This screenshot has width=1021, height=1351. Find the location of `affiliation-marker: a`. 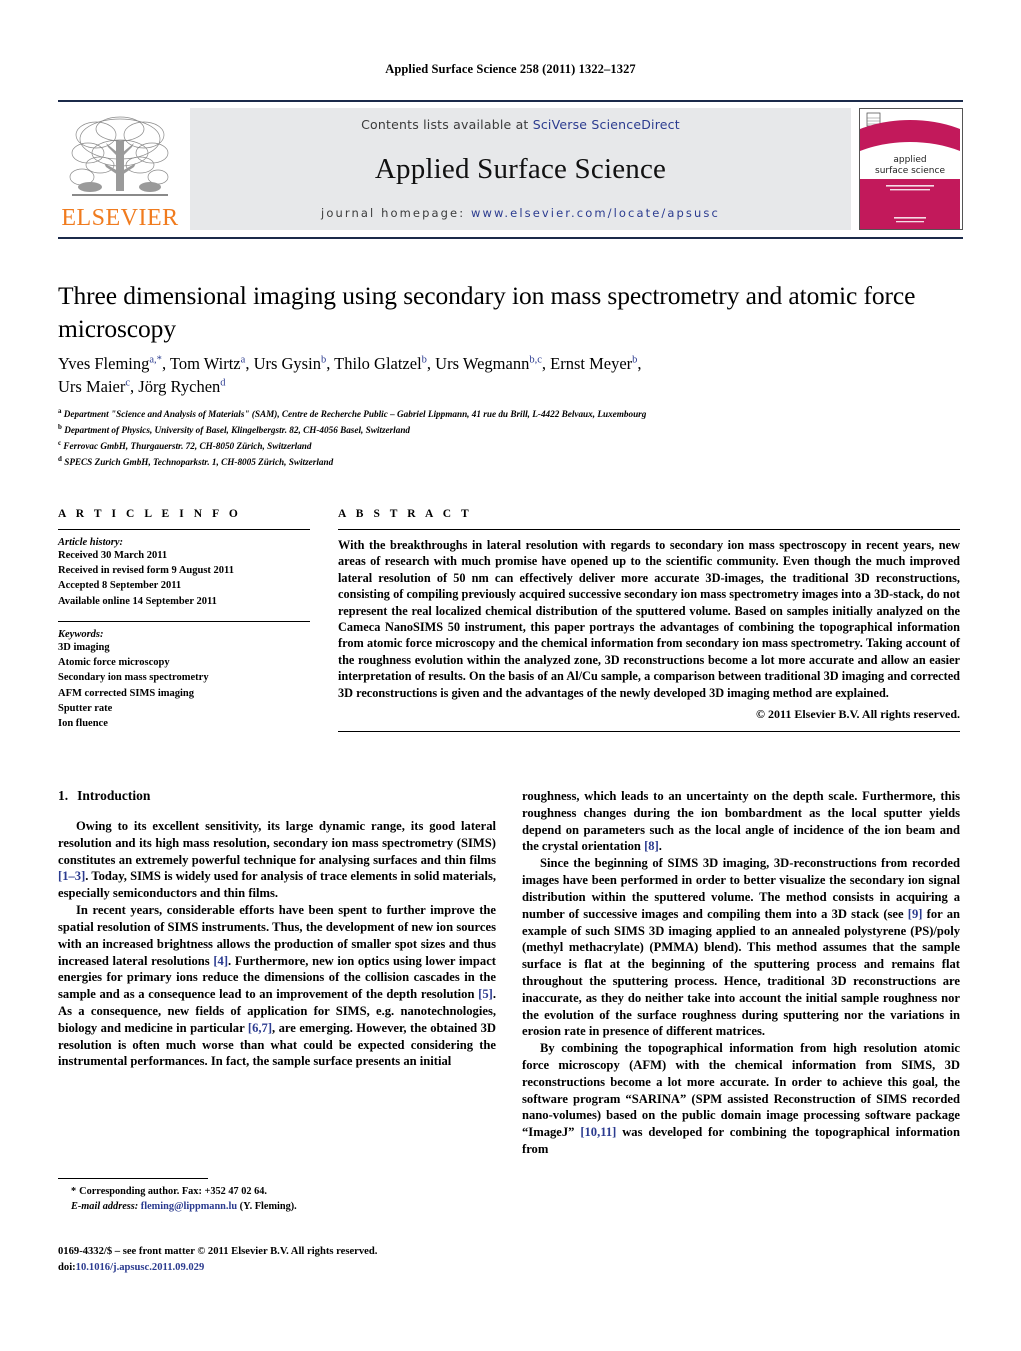

affiliation-marker: a is located at coordinates (60, 411).